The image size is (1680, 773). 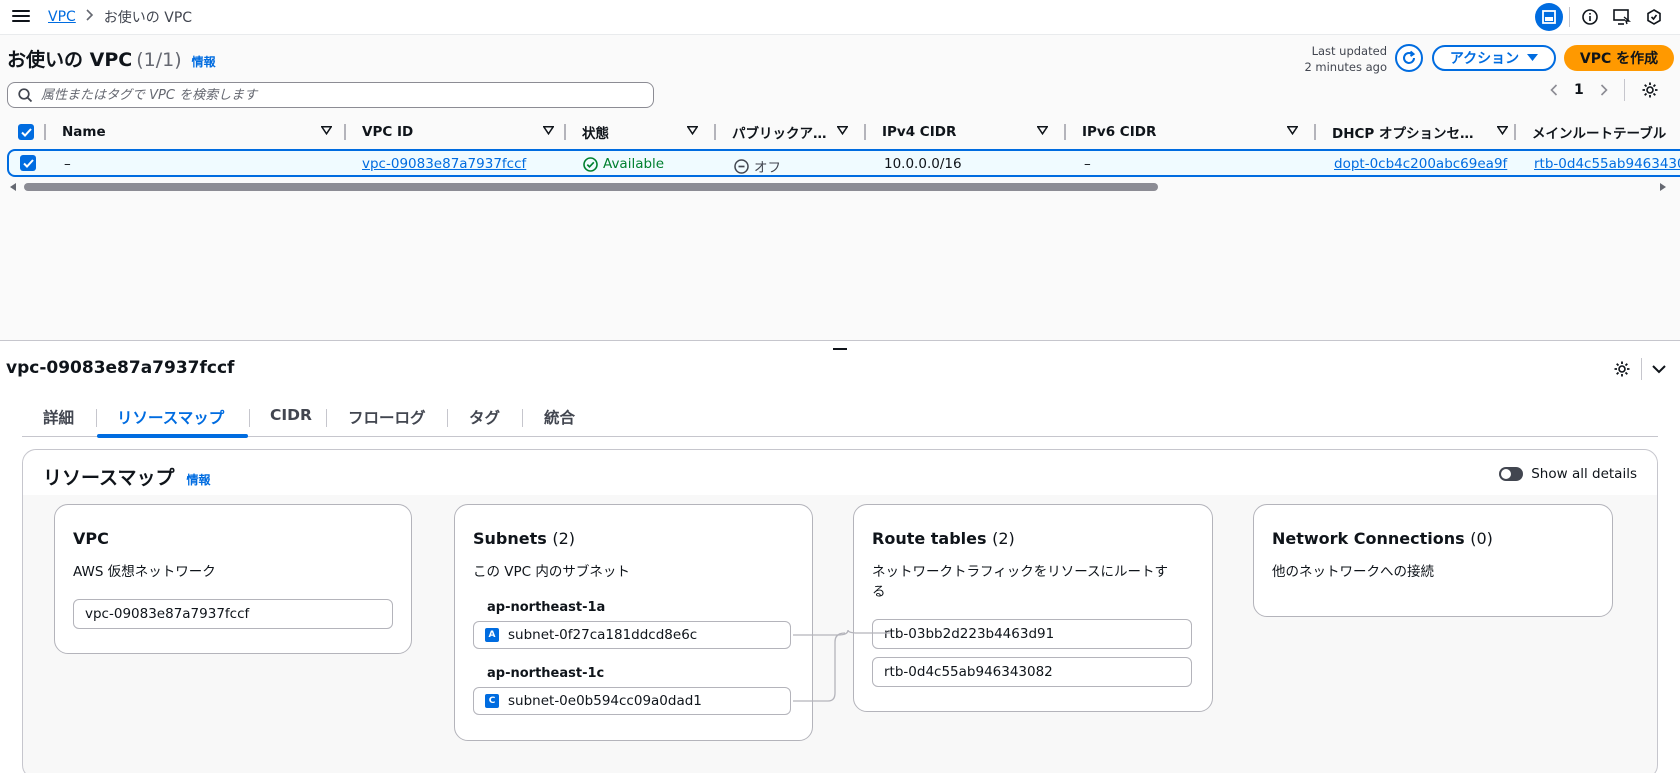 I want to click on split-panel-divider, so click(x=840, y=340).